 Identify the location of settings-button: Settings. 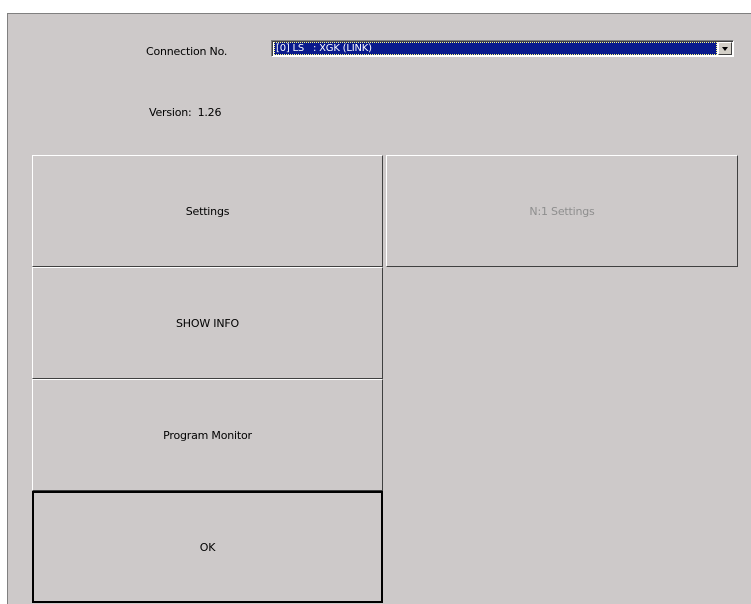
(207, 211).